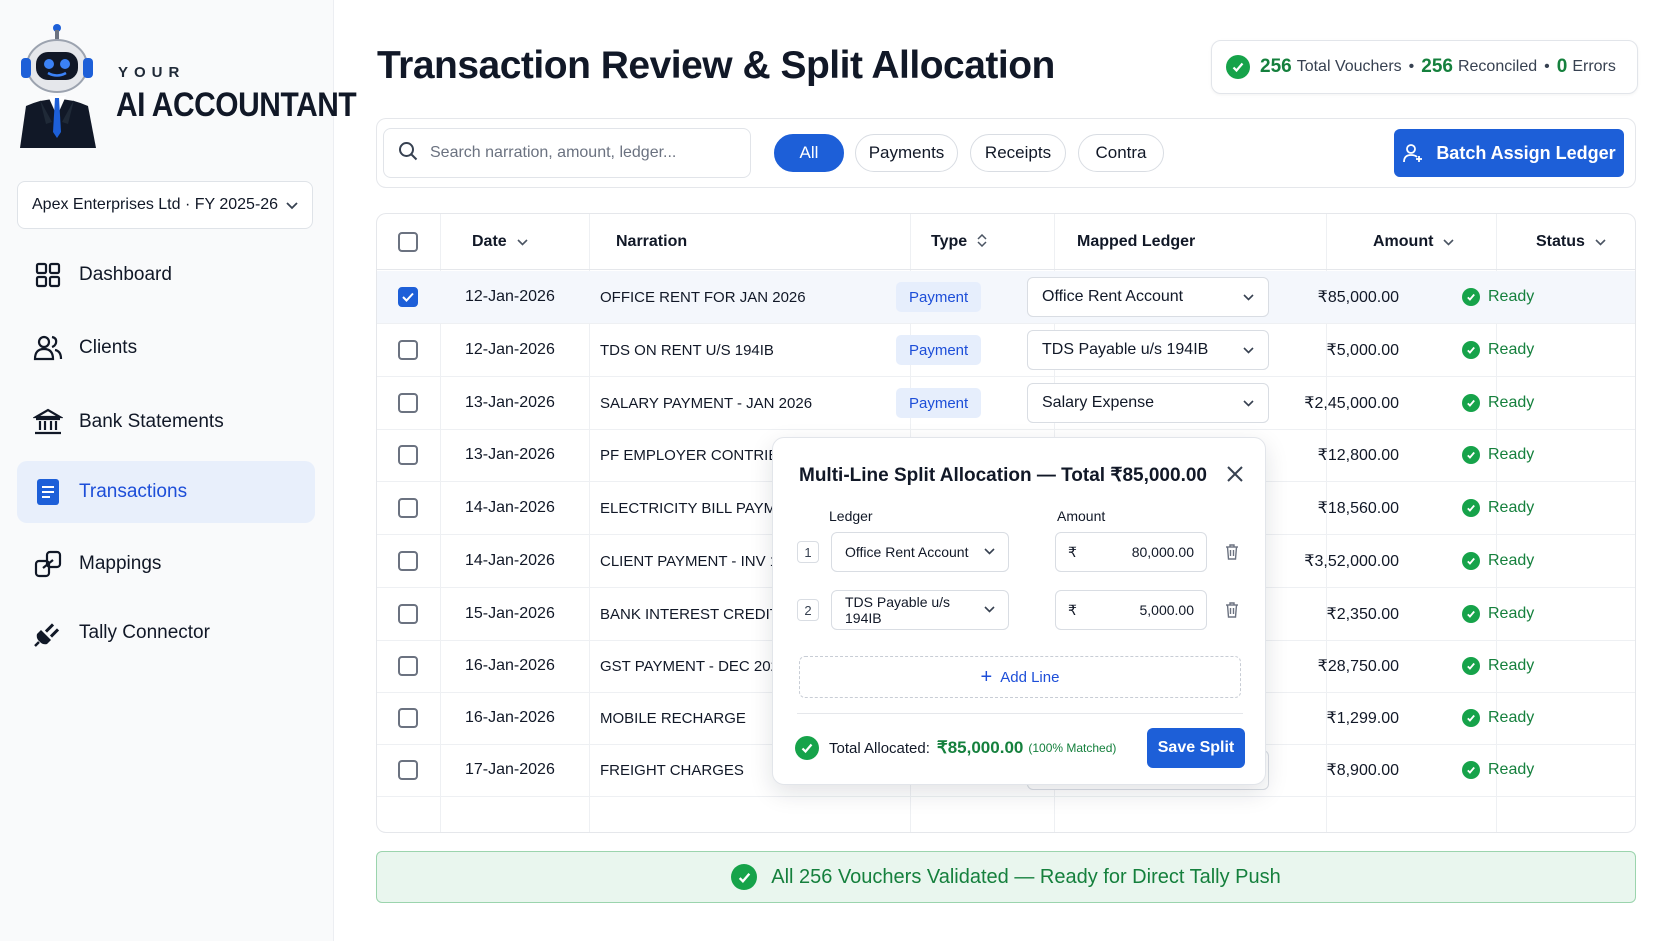 The height and width of the screenshot is (941, 1672). Describe the element at coordinates (1571, 242) in the screenshot. I see `column-header-status: Status` at that location.